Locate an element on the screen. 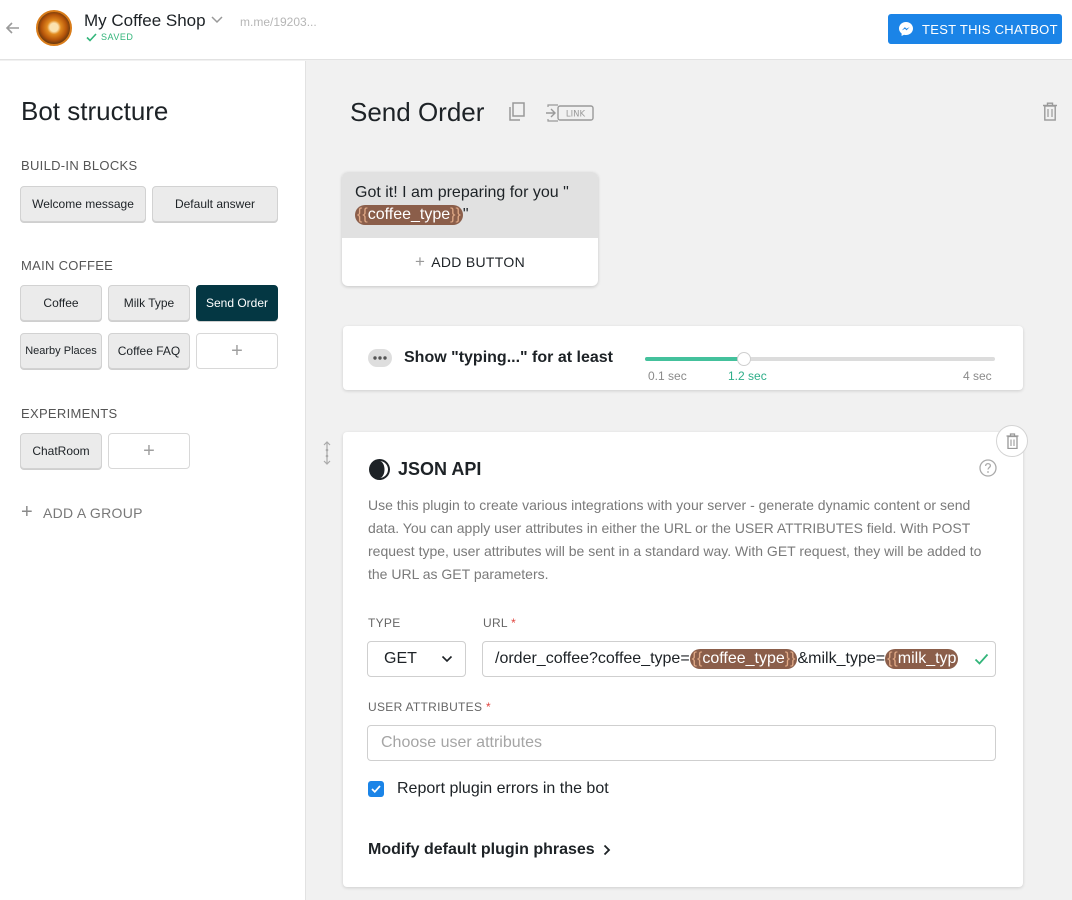  user-attributes-label-text: USER ATTRIBUTES is located at coordinates (425, 707).